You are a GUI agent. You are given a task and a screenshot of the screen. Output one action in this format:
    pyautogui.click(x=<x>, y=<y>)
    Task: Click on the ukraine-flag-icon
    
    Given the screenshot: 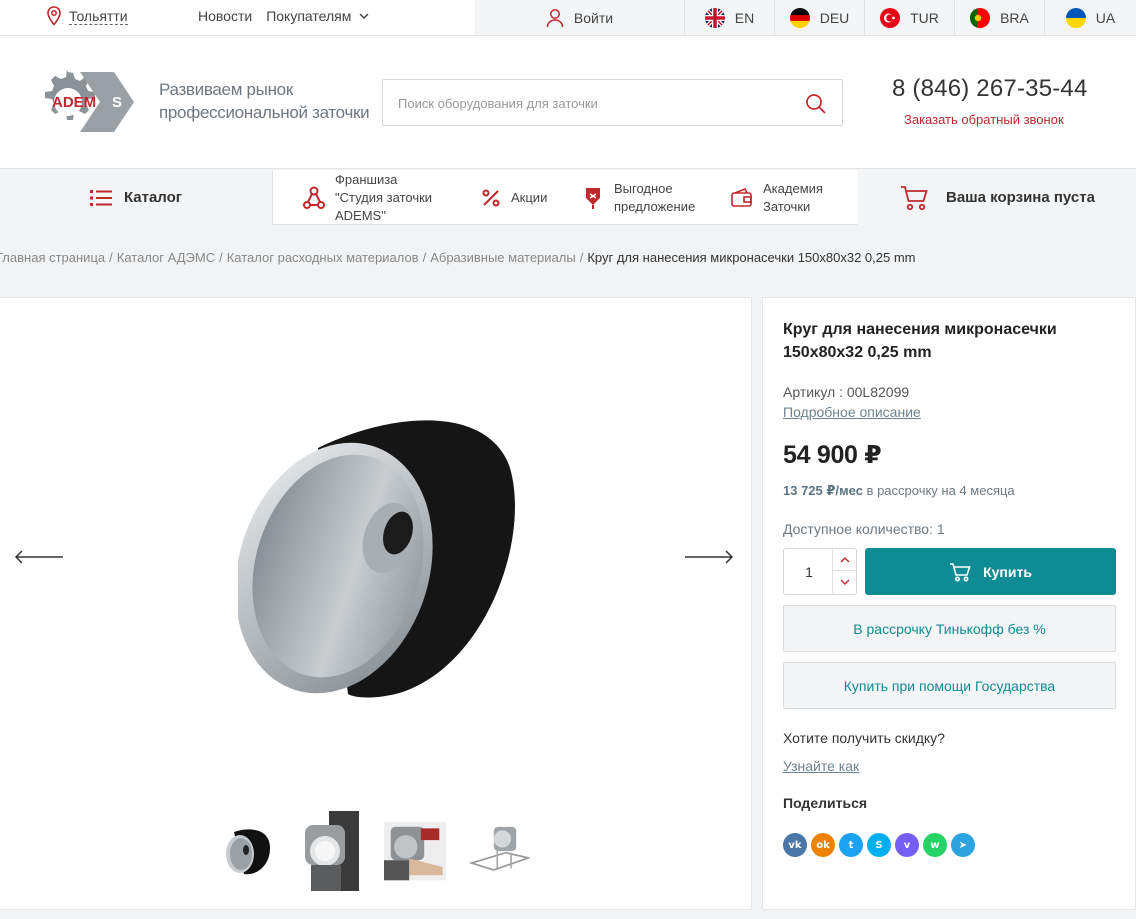 What is the action you would take?
    pyautogui.click(x=1075, y=17)
    